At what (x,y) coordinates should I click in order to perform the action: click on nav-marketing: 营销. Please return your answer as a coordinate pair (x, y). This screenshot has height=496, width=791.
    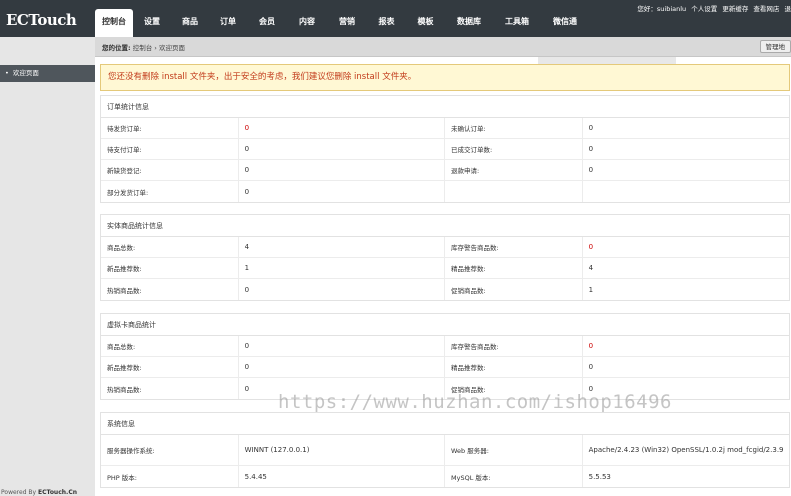
    Looking at the image, I should click on (347, 23).